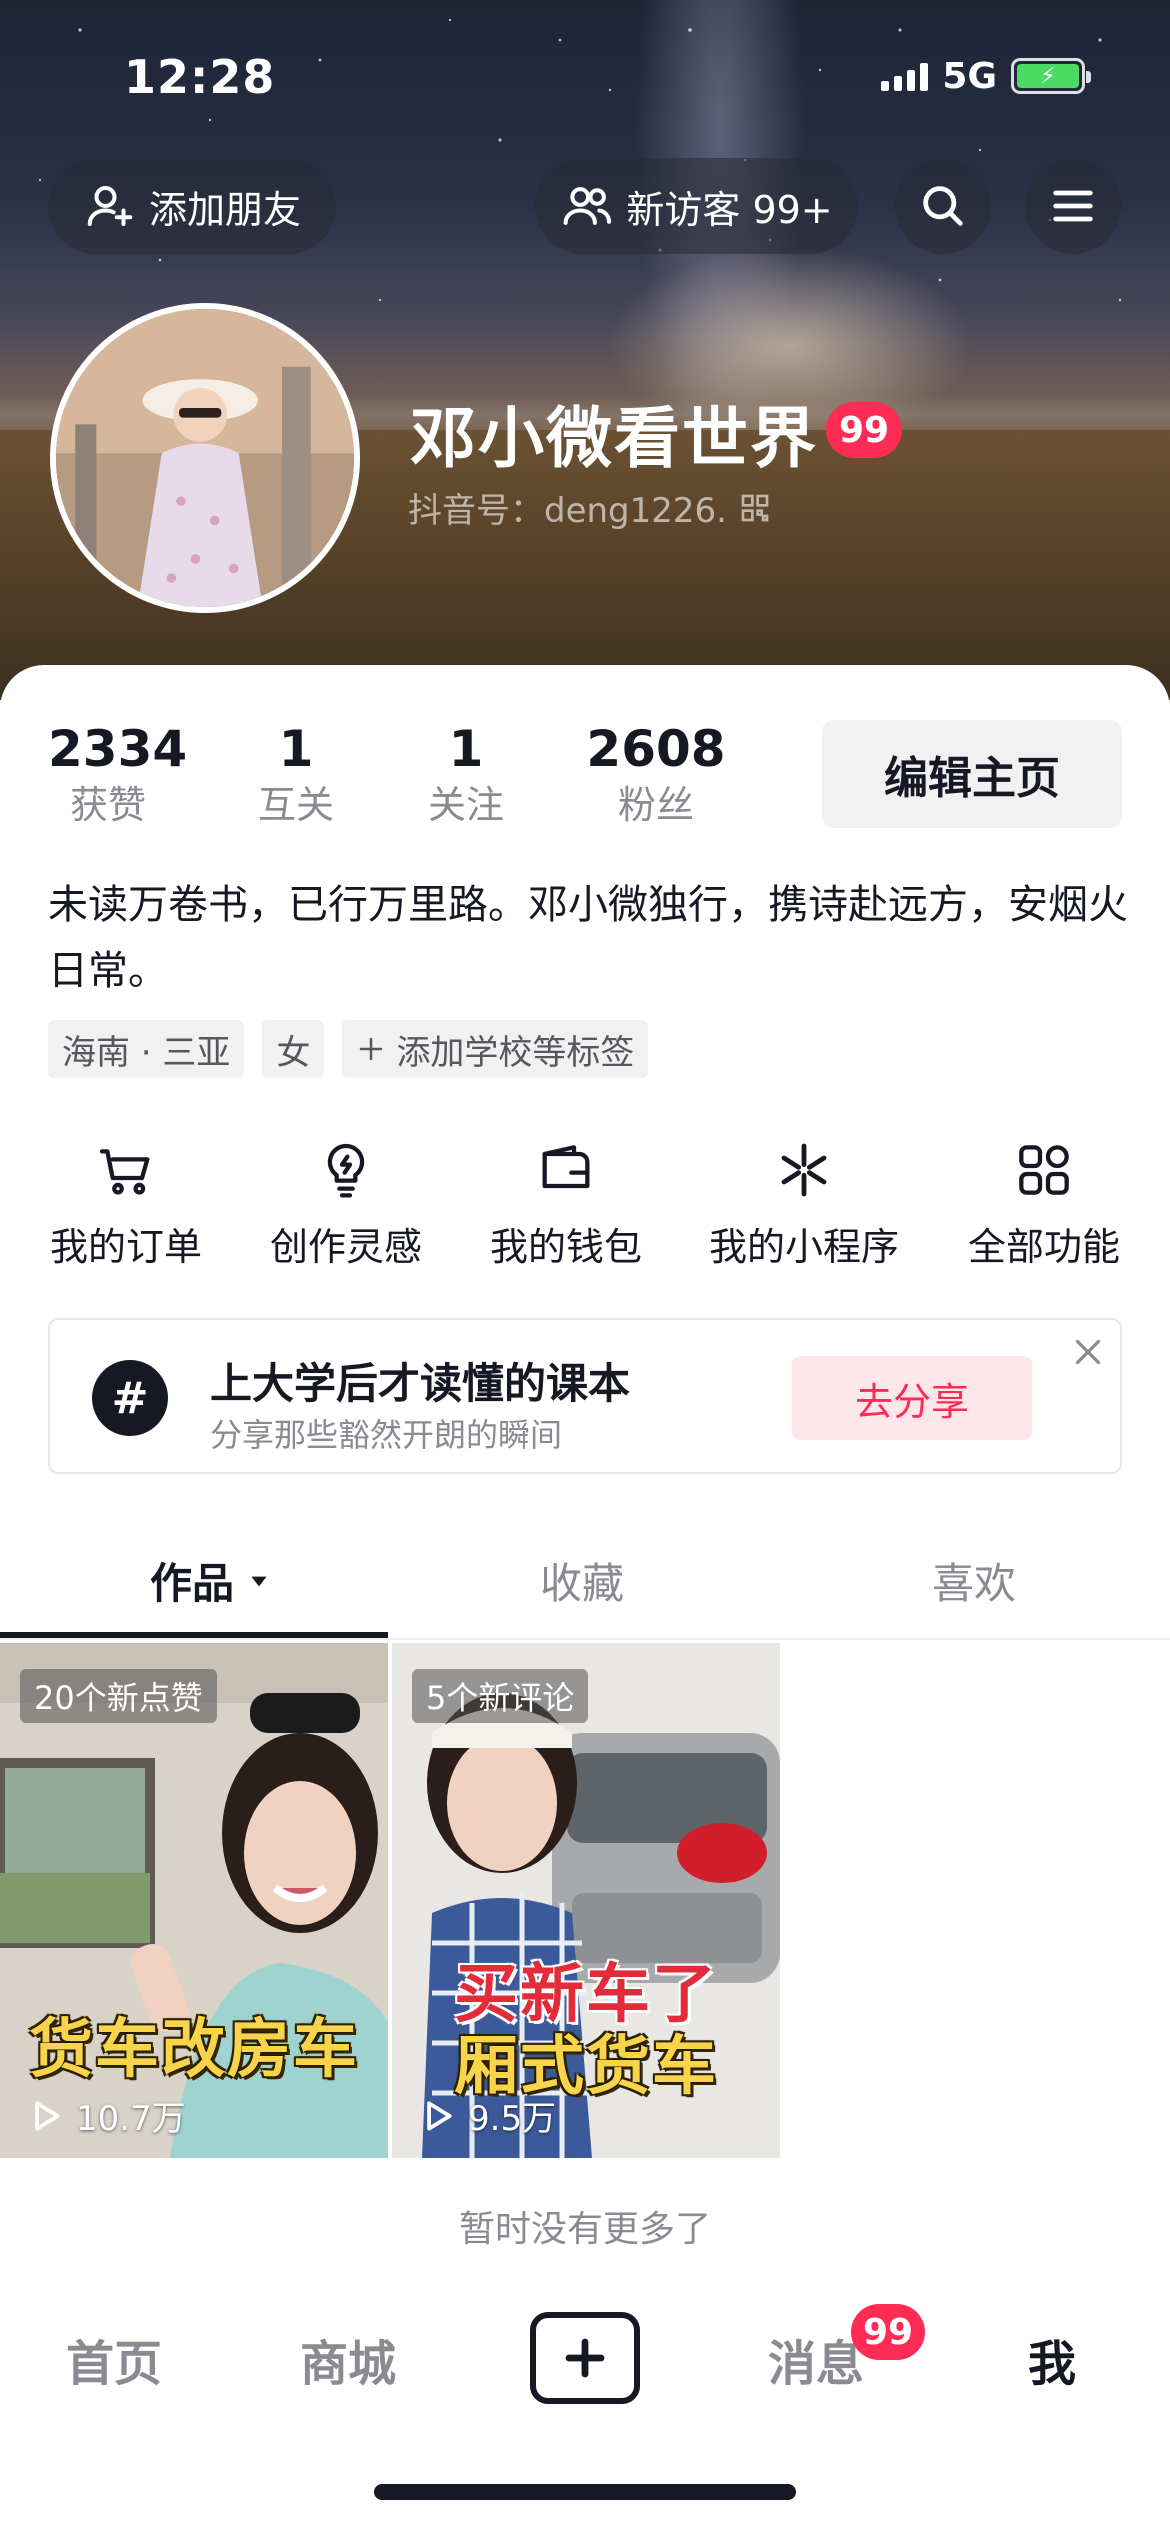  I want to click on avatar-photo, so click(205, 458).